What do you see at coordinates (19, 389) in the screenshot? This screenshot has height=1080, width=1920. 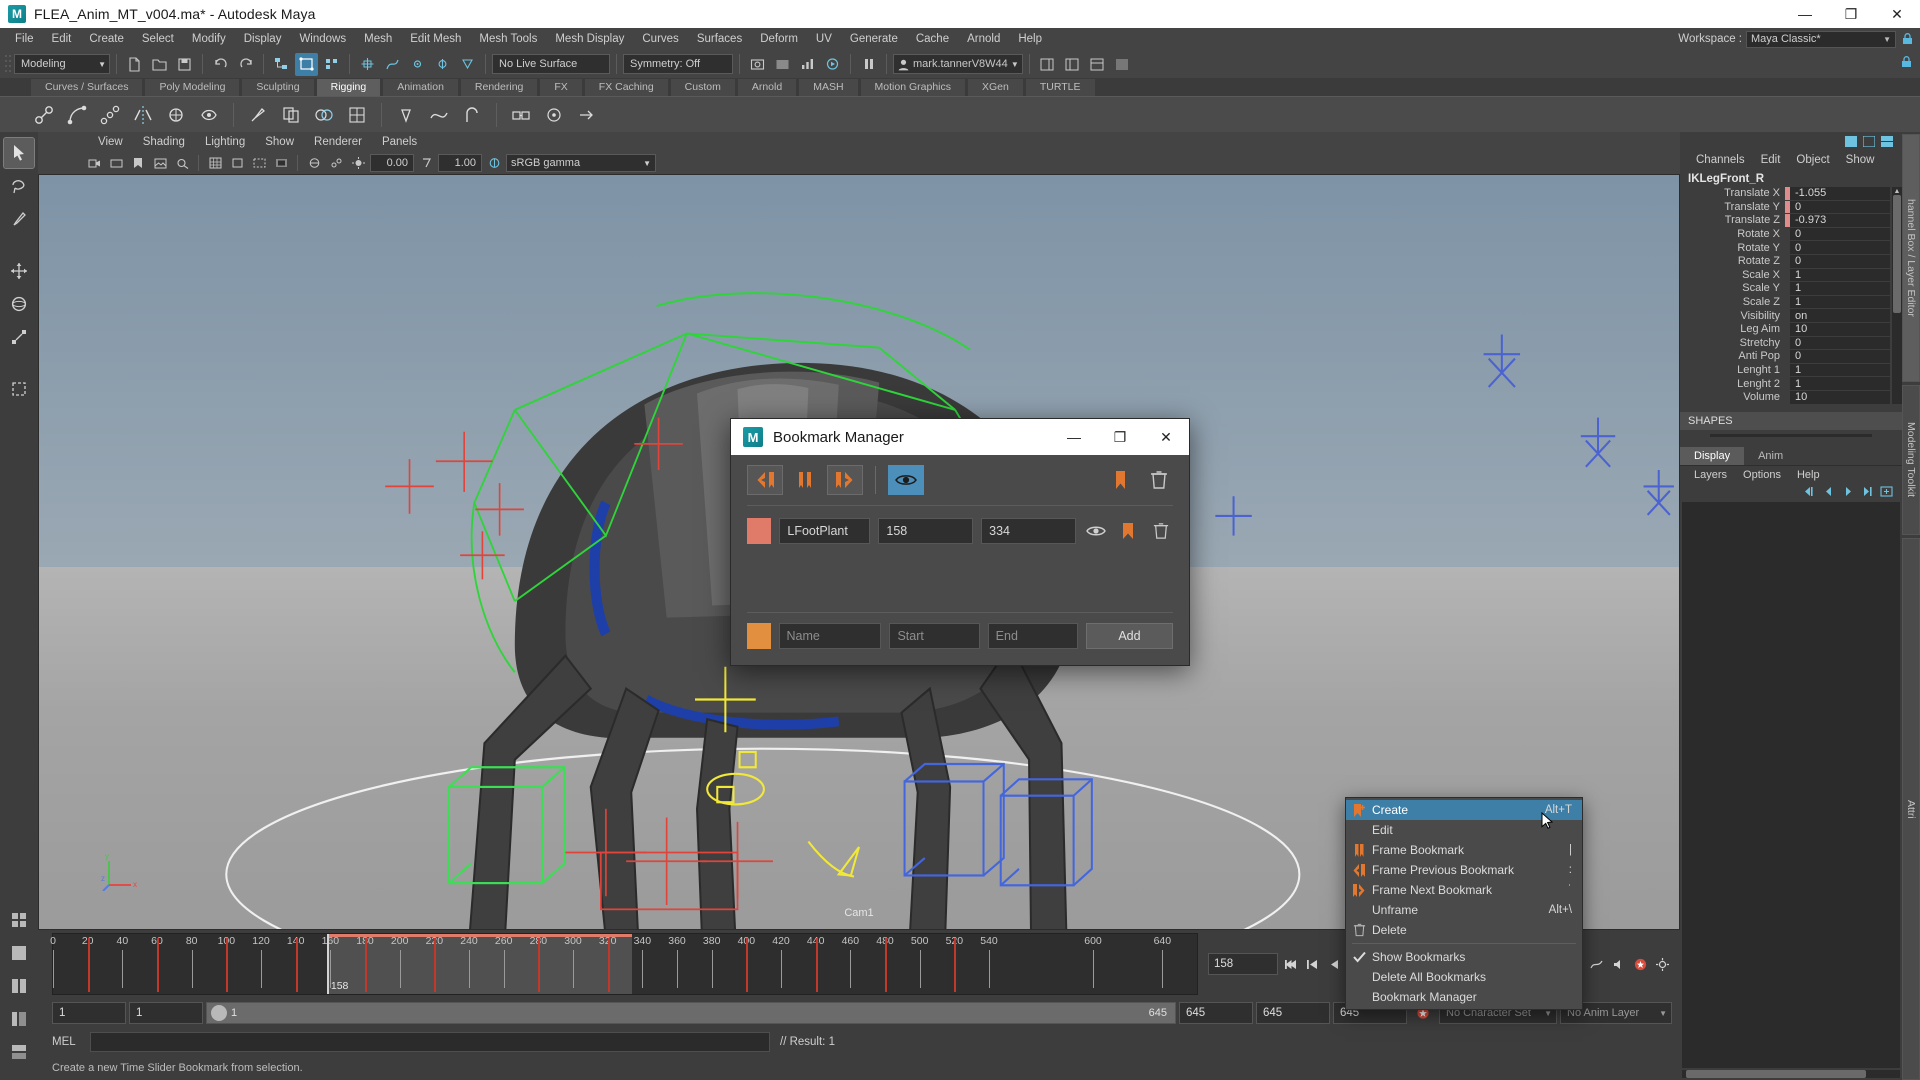 I see `last-tool-used-icon` at bounding box center [19, 389].